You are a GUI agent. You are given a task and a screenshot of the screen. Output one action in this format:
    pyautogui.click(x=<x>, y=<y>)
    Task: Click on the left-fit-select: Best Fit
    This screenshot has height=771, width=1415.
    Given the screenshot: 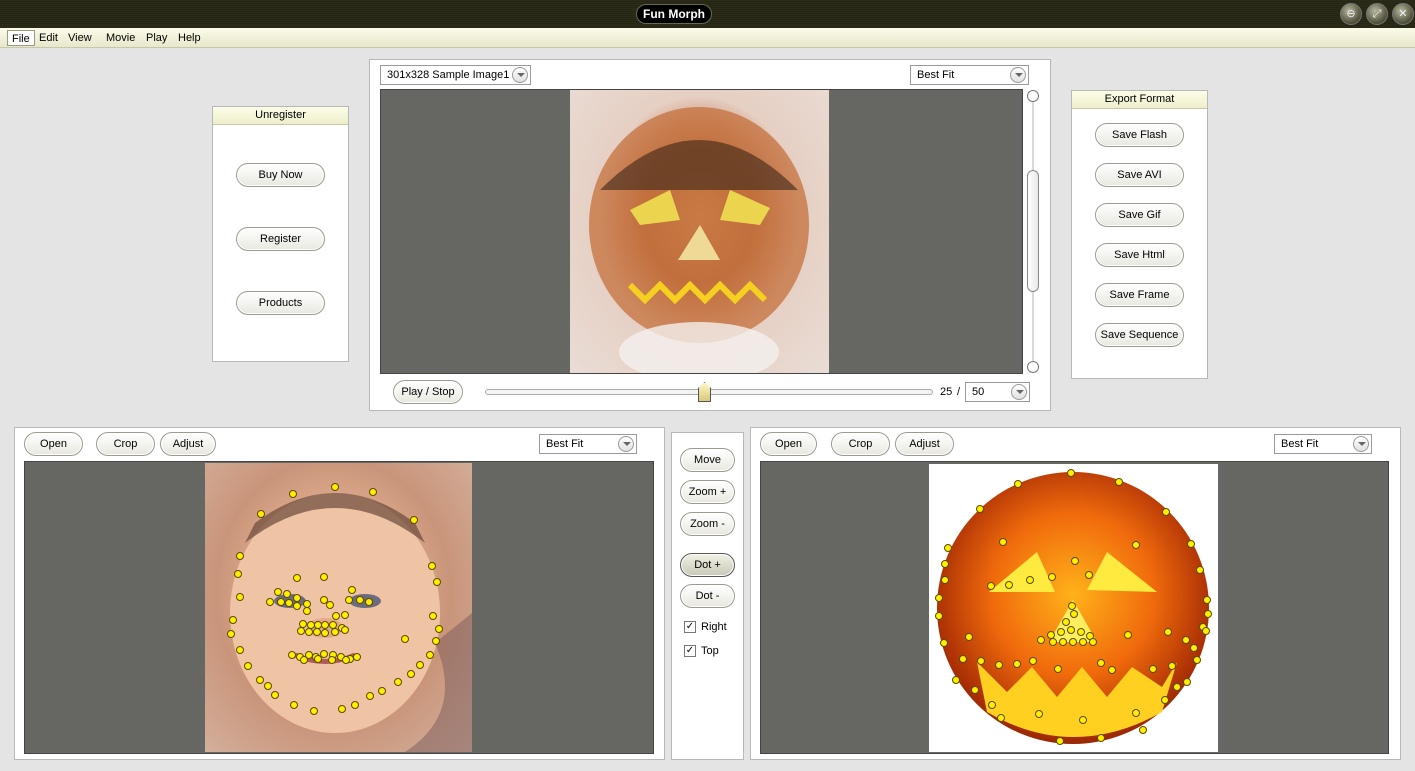 What is the action you would take?
    pyautogui.click(x=588, y=444)
    